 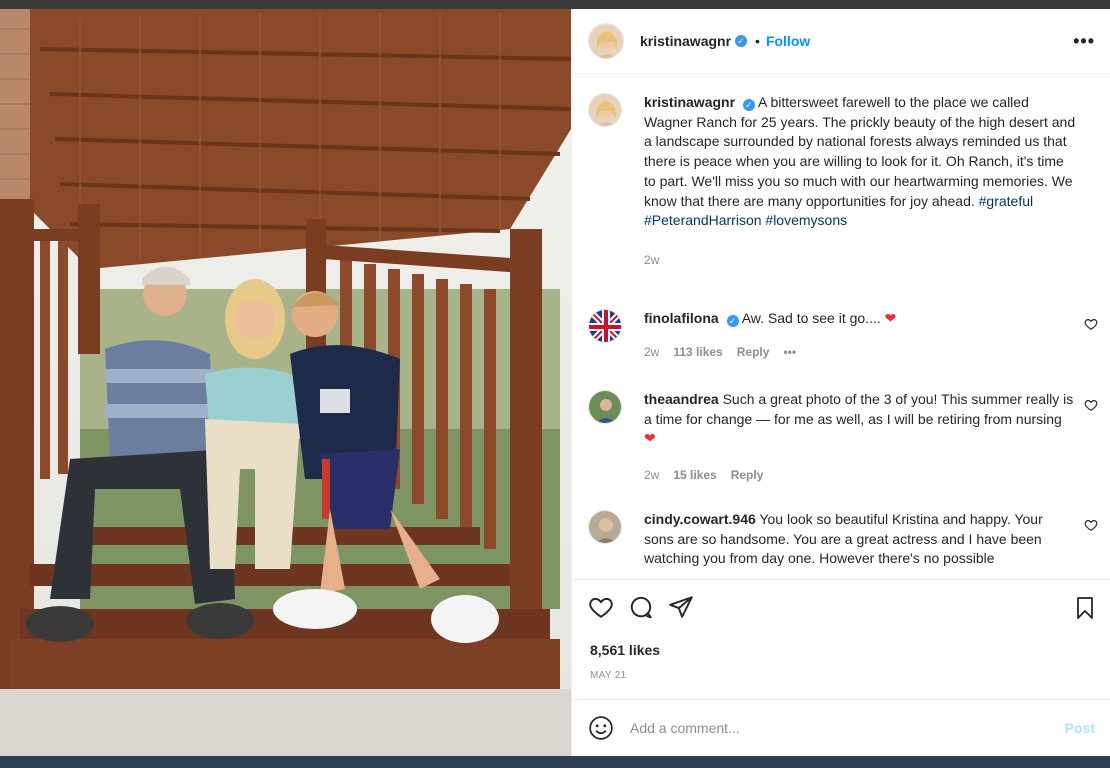 I want to click on comment-meta: 2w 113 likes Reply •••, so click(x=860, y=353).